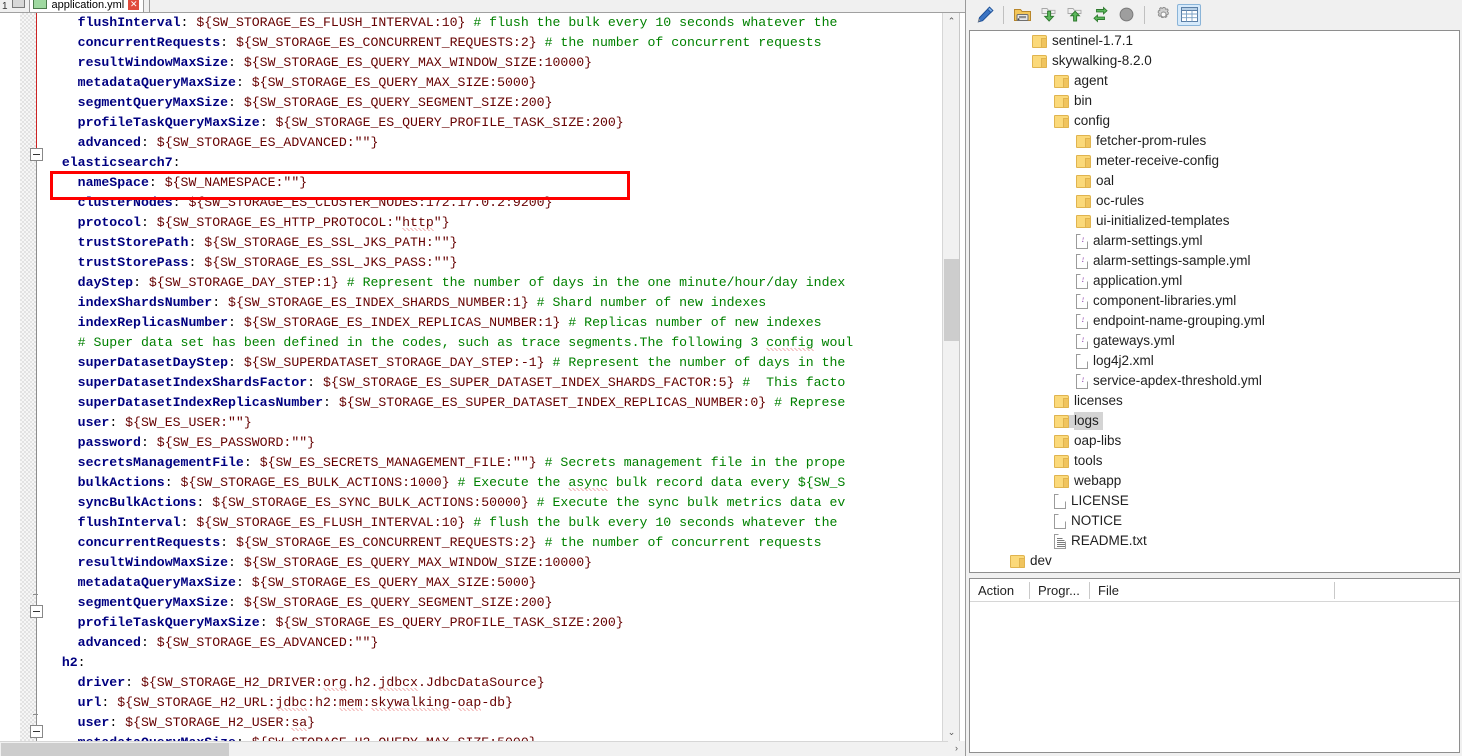 The width and height of the screenshot is (1462, 756). What do you see at coordinates (1098, 440) in the screenshot?
I see `tree-item-label: oap-libs` at bounding box center [1098, 440].